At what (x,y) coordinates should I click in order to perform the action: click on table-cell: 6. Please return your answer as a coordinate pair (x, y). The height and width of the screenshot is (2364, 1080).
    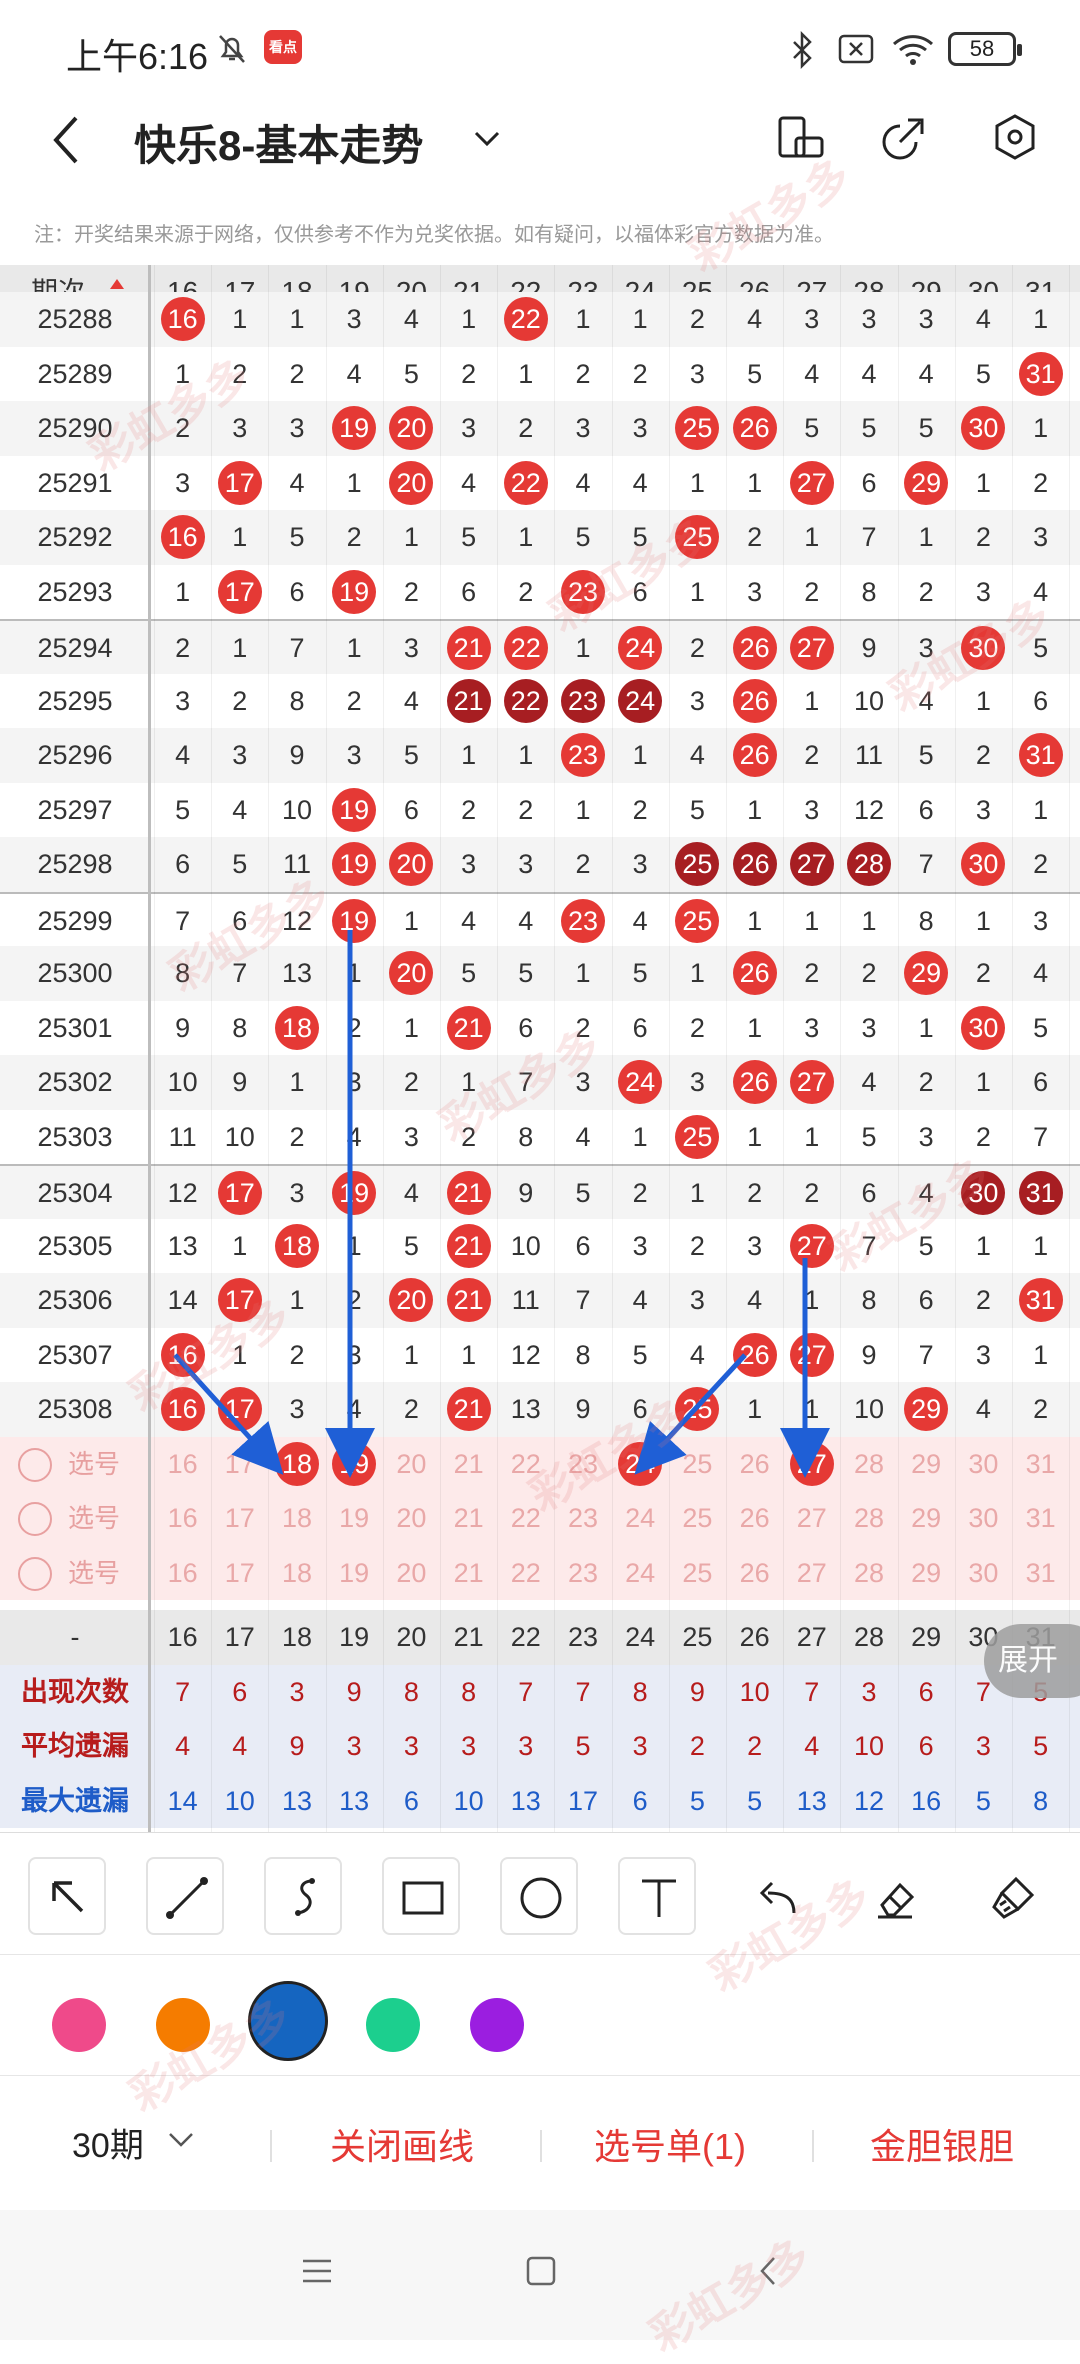
    Looking at the image, I should click on (411, 1800).